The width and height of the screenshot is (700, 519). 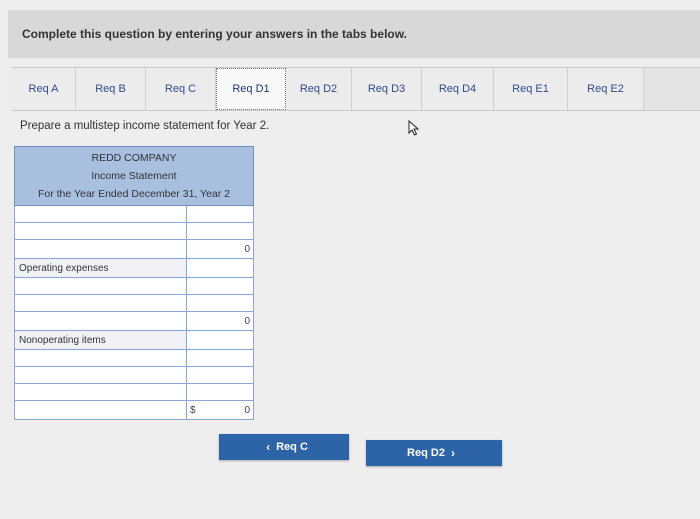 I want to click on total-value: 0, so click(x=247, y=410).